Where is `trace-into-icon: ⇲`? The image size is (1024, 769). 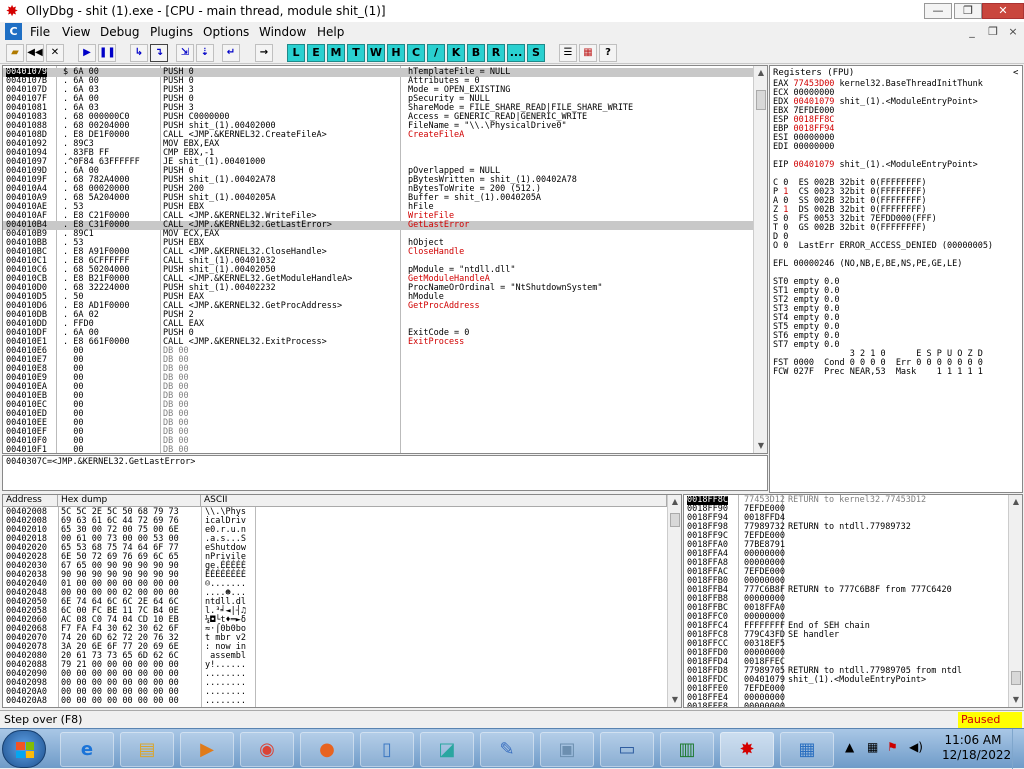 trace-into-icon: ⇲ is located at coordinates (185, 53).